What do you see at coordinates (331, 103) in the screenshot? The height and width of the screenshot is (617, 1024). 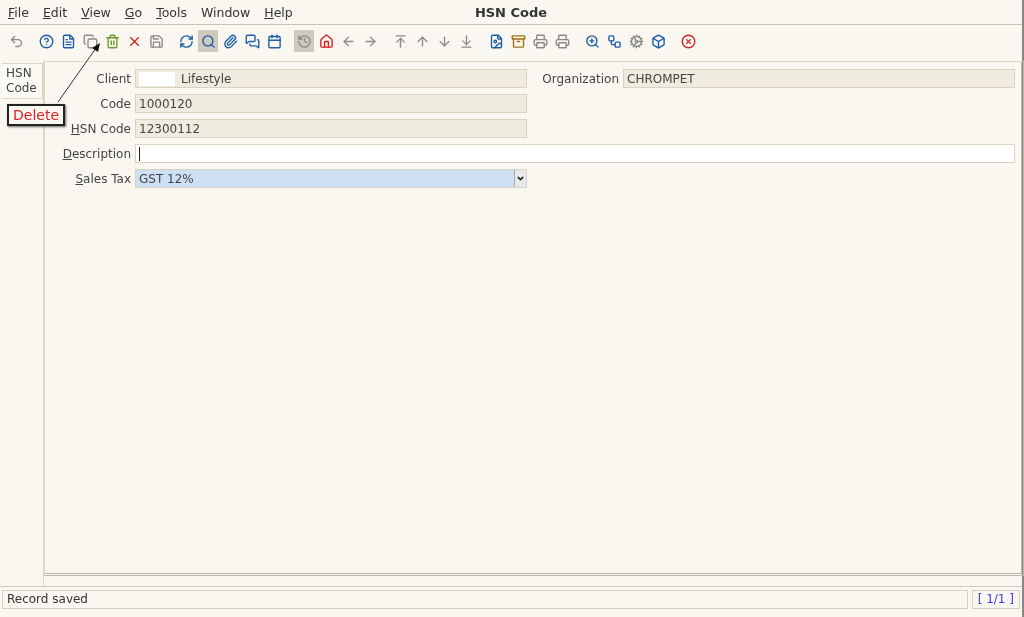 I see `input-field: 1000120` at bounding box center [331, 103].